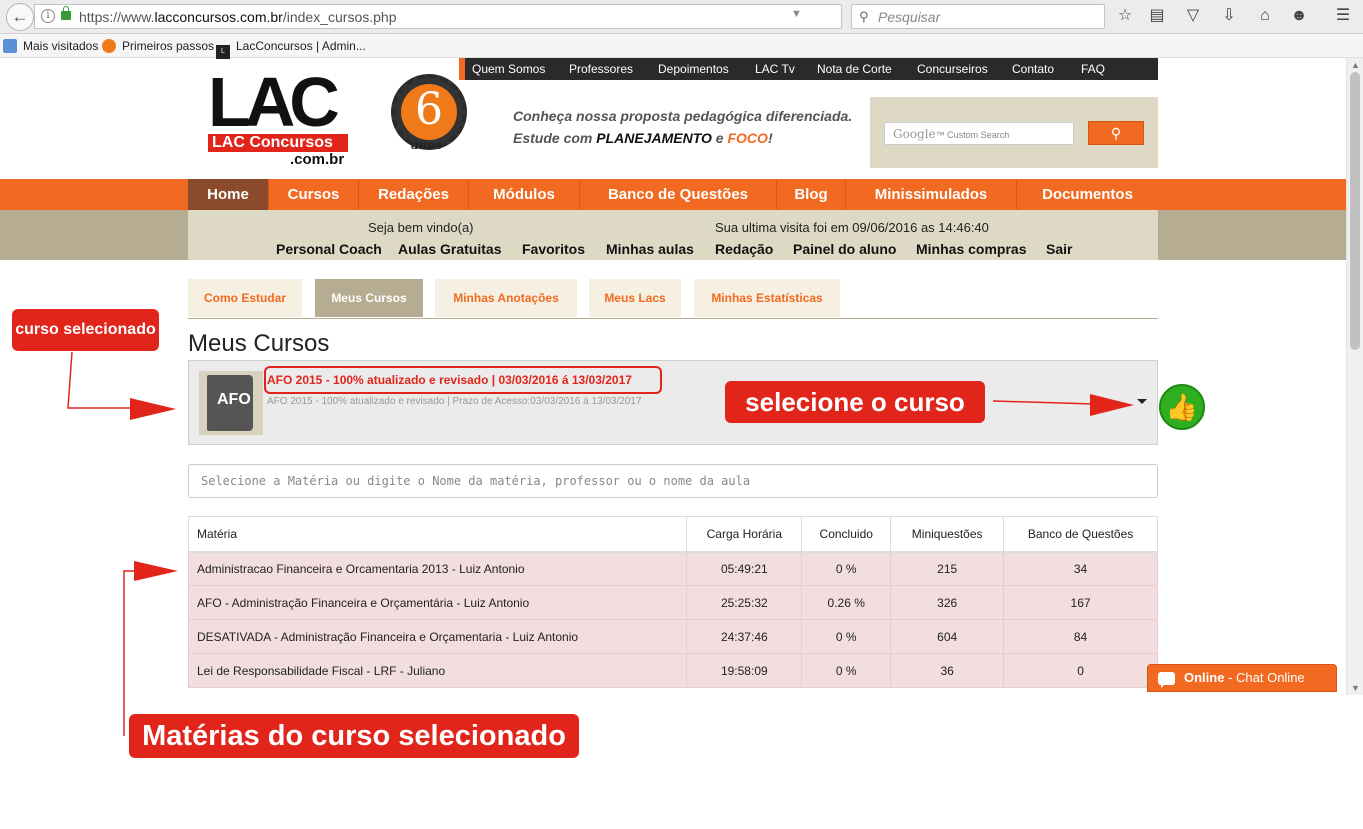 This screenshot has height=829, width=1363. I want to click on link-minhas-compras: Minhas compras, so click(971, 249).